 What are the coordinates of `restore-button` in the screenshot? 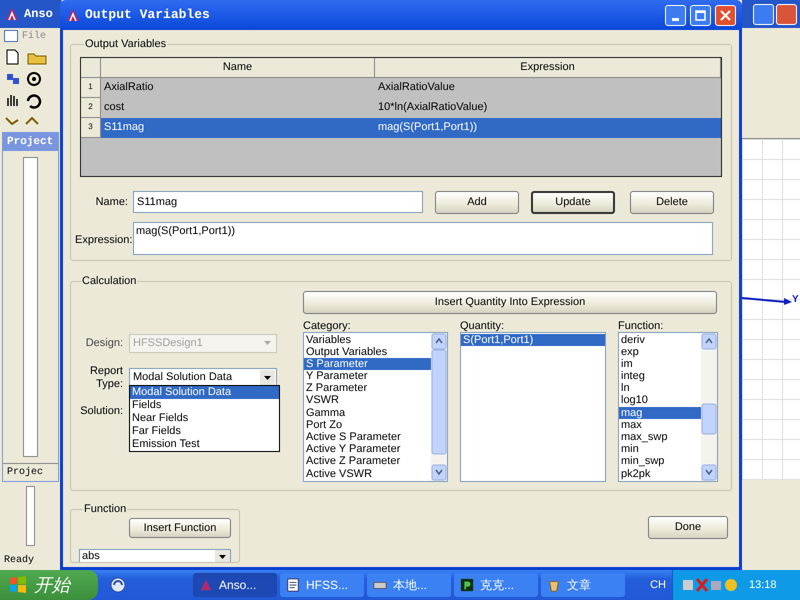 It's located at (763, 14).